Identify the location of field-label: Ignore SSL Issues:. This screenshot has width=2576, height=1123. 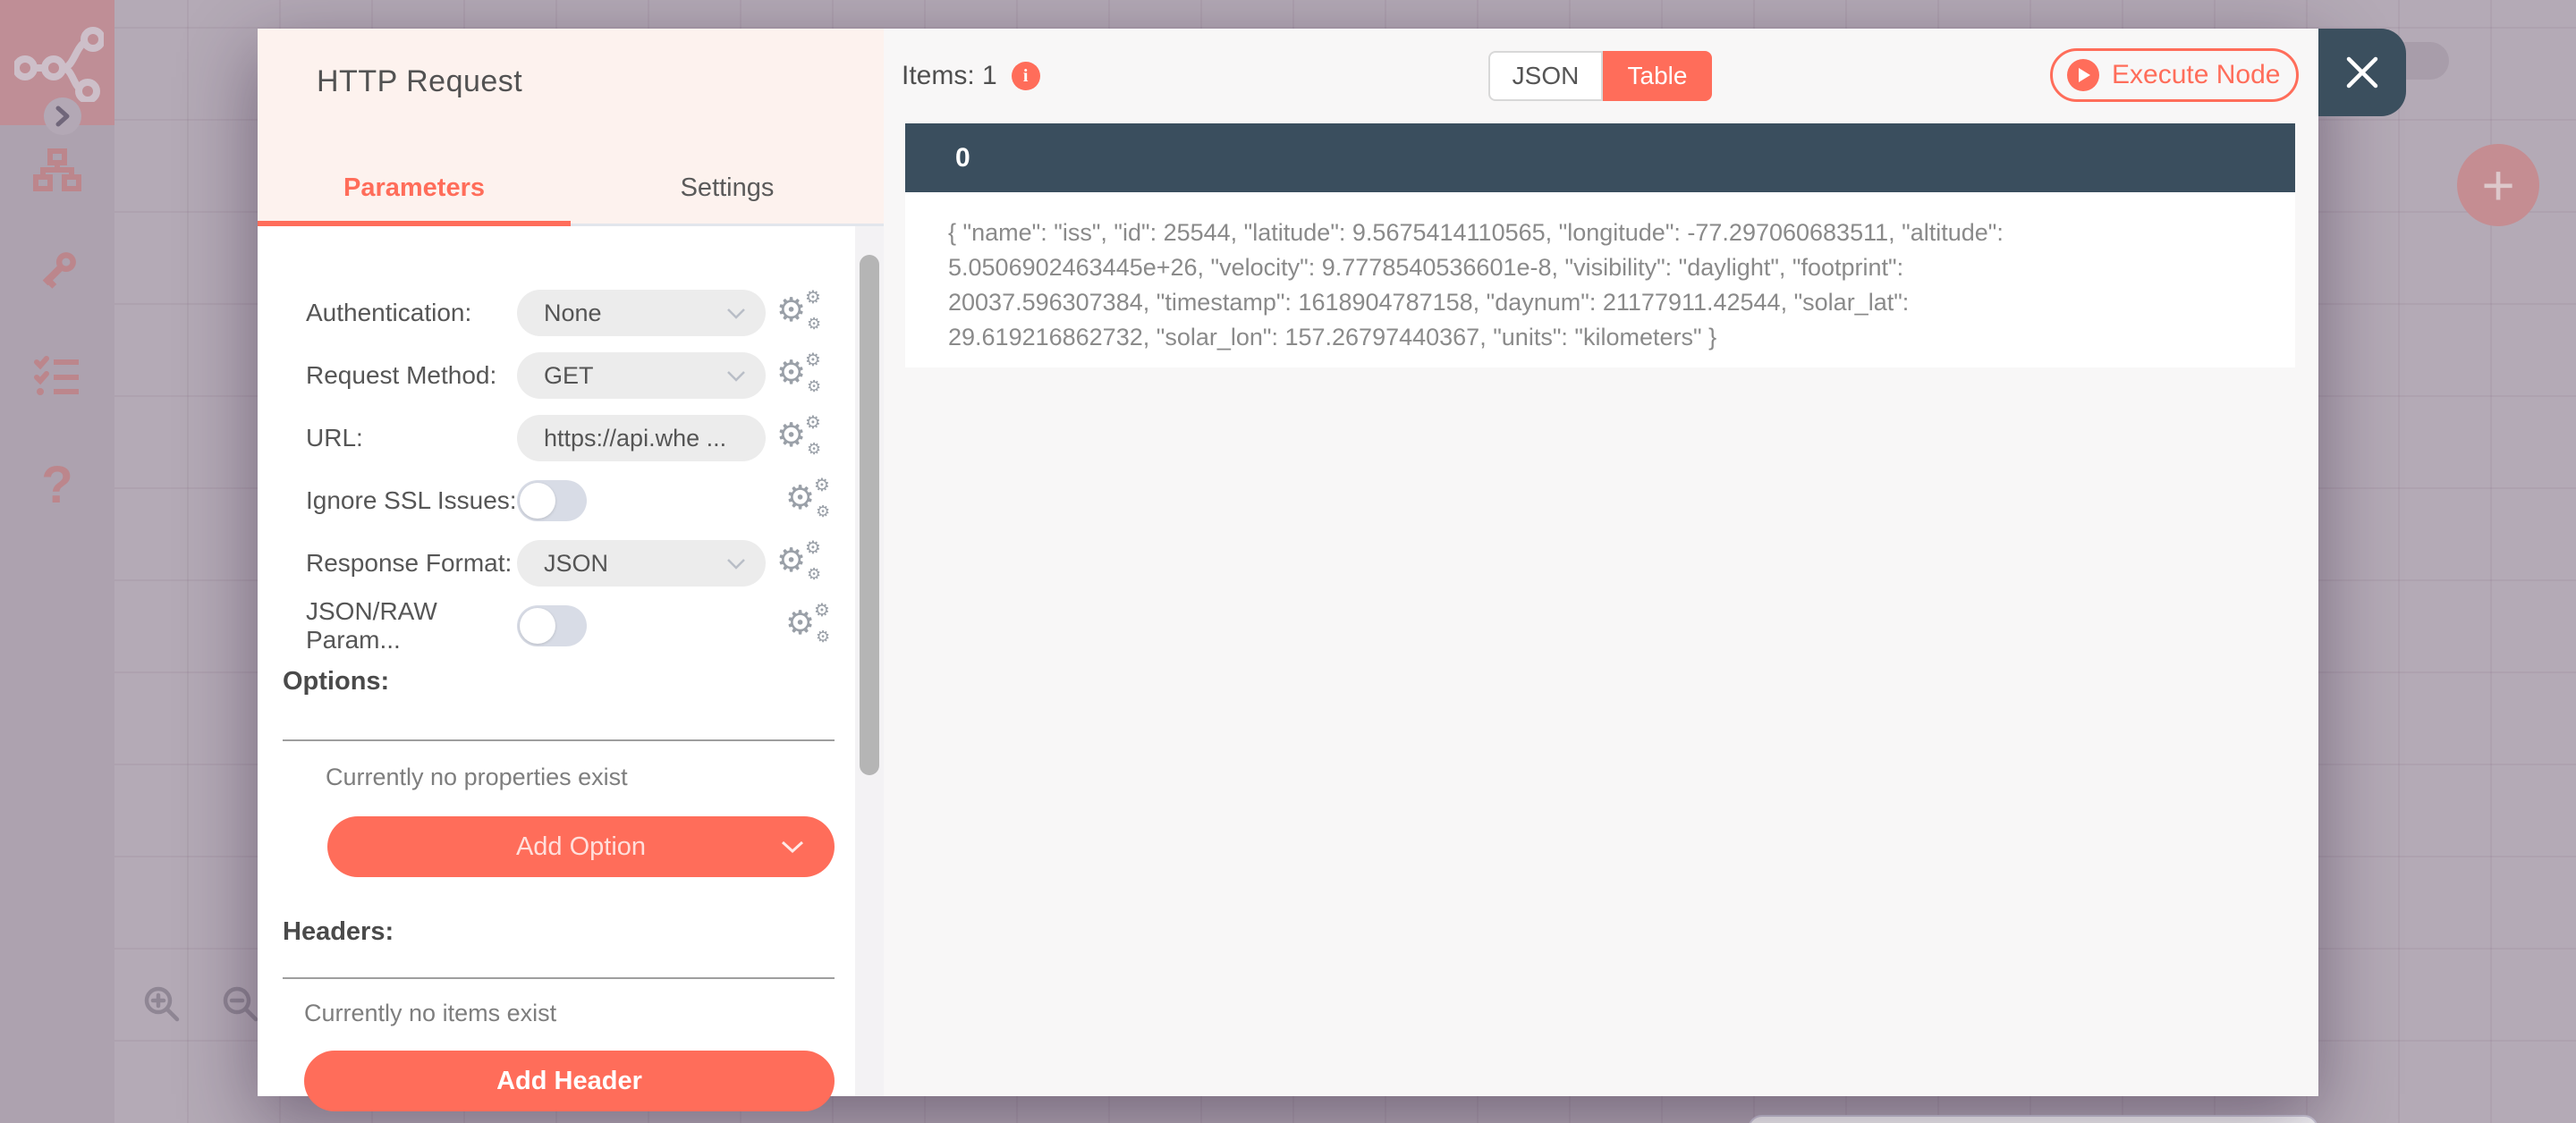
(411, 500).